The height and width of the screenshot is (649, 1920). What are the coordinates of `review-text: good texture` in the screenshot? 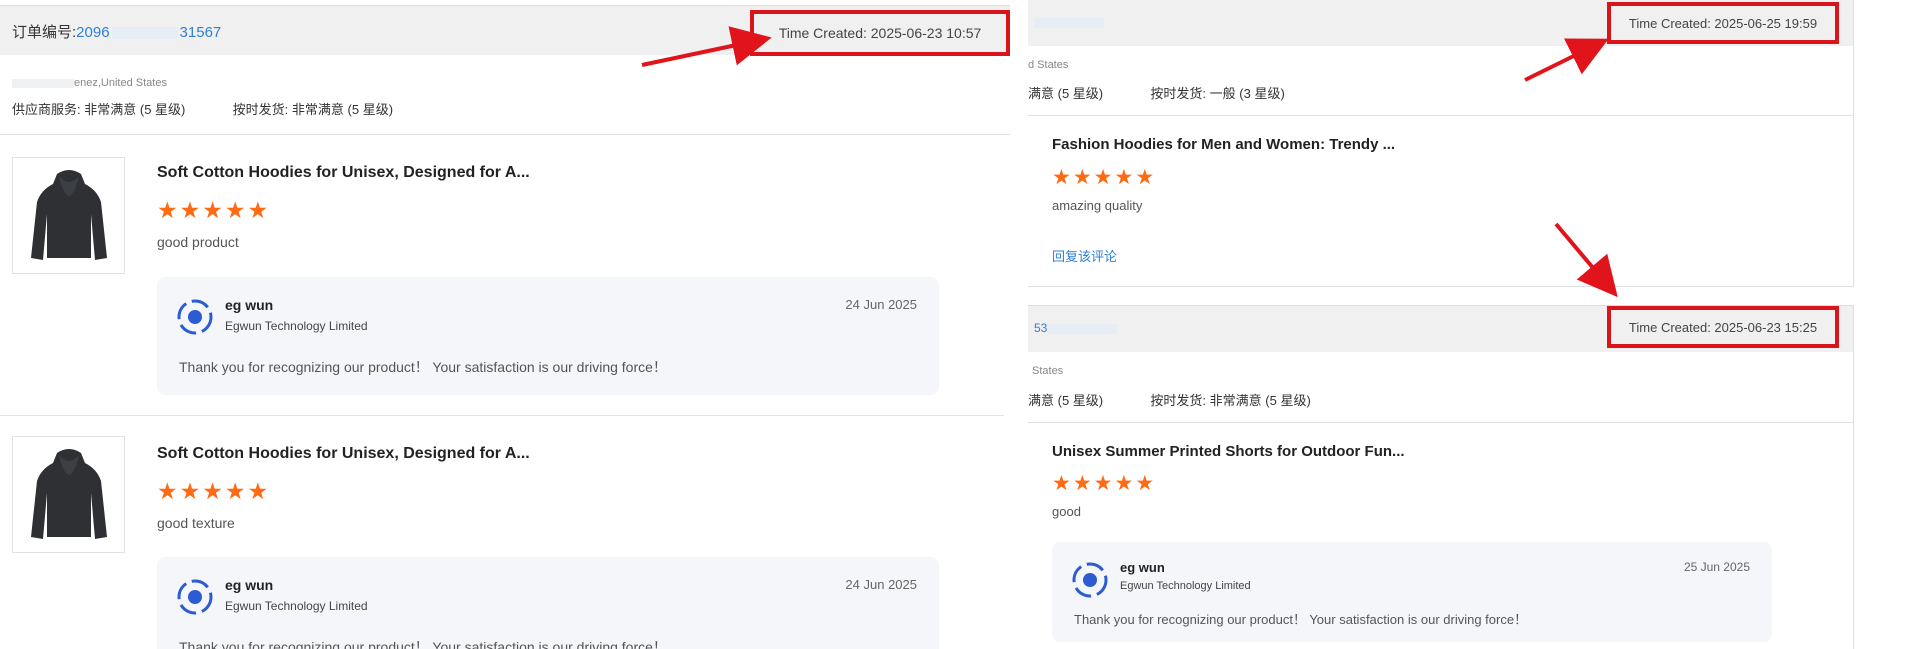 It's located at (196, 523).